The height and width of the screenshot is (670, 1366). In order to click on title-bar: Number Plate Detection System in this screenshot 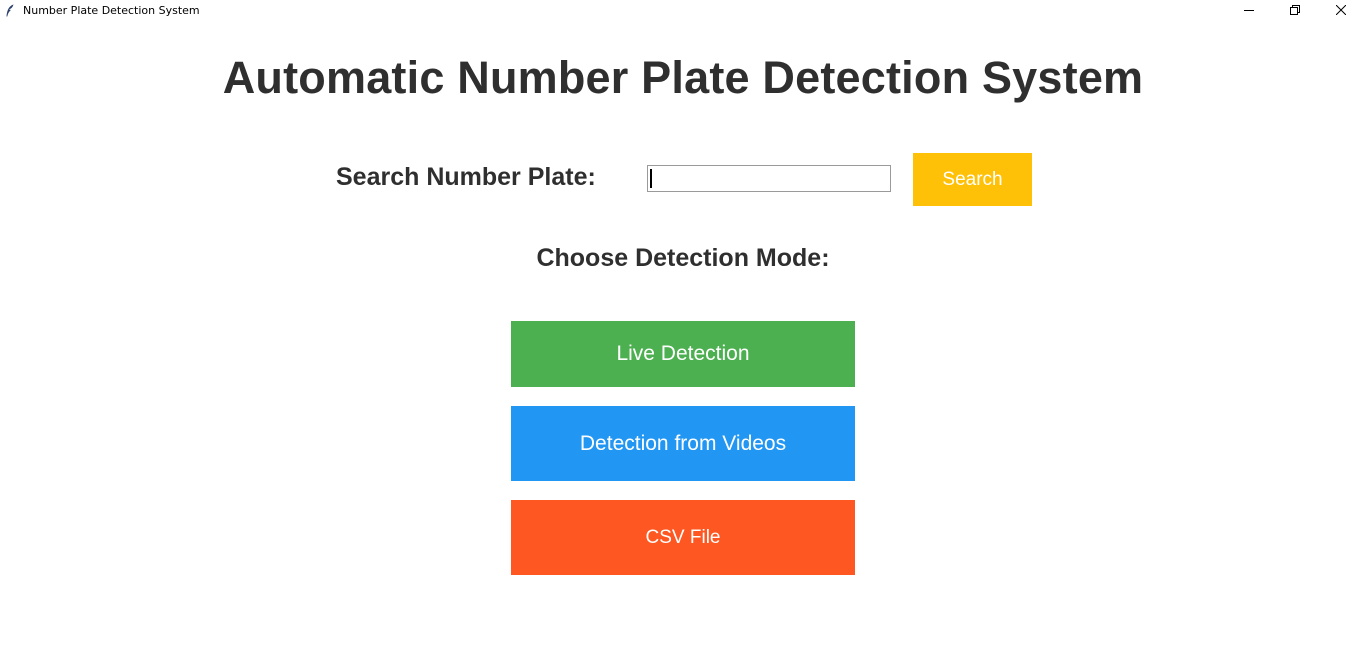, I will do `click(683, 11)`.